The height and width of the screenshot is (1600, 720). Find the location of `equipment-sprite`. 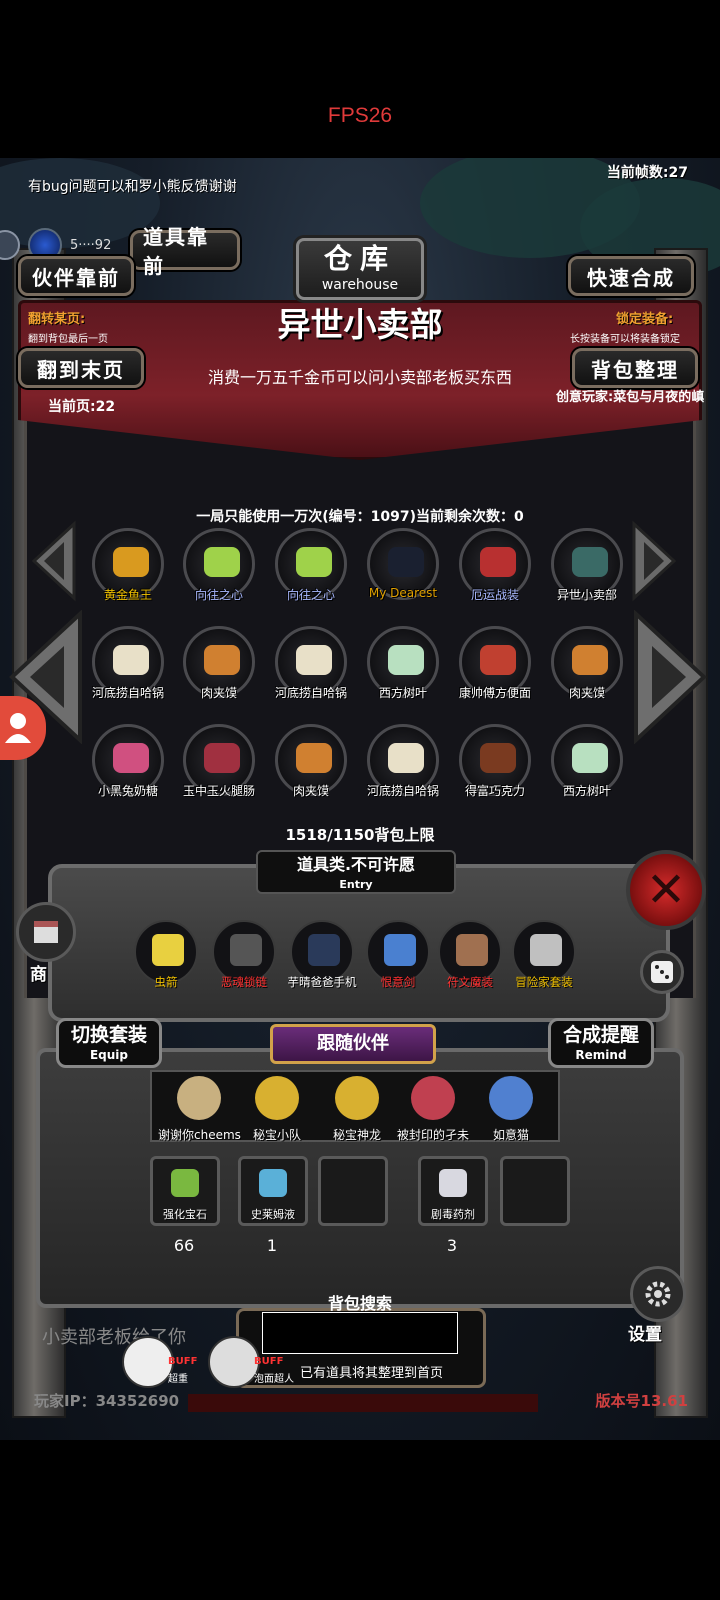

equipment-sprite is located at coordinates (324, 950).